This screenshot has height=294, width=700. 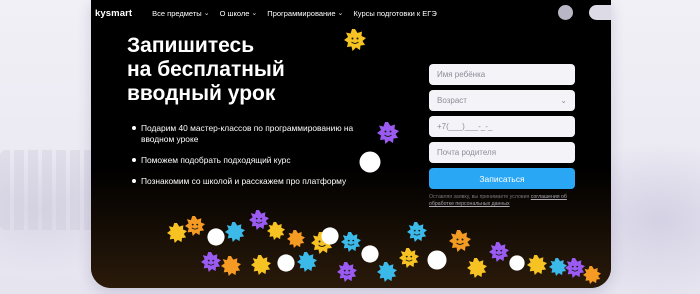 What do you see at coordinates (565, 12) in the screenshot?
I see `avatar` at bounding box center [565, 12].